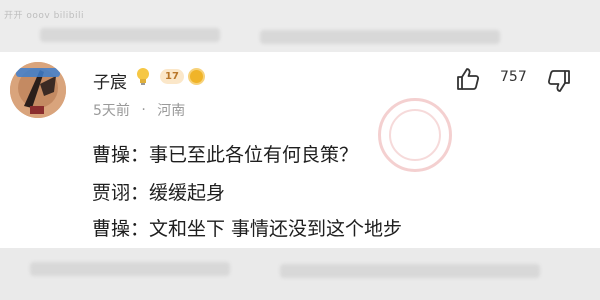  I want to click on stamp-inner-ring, so click(415, 135).